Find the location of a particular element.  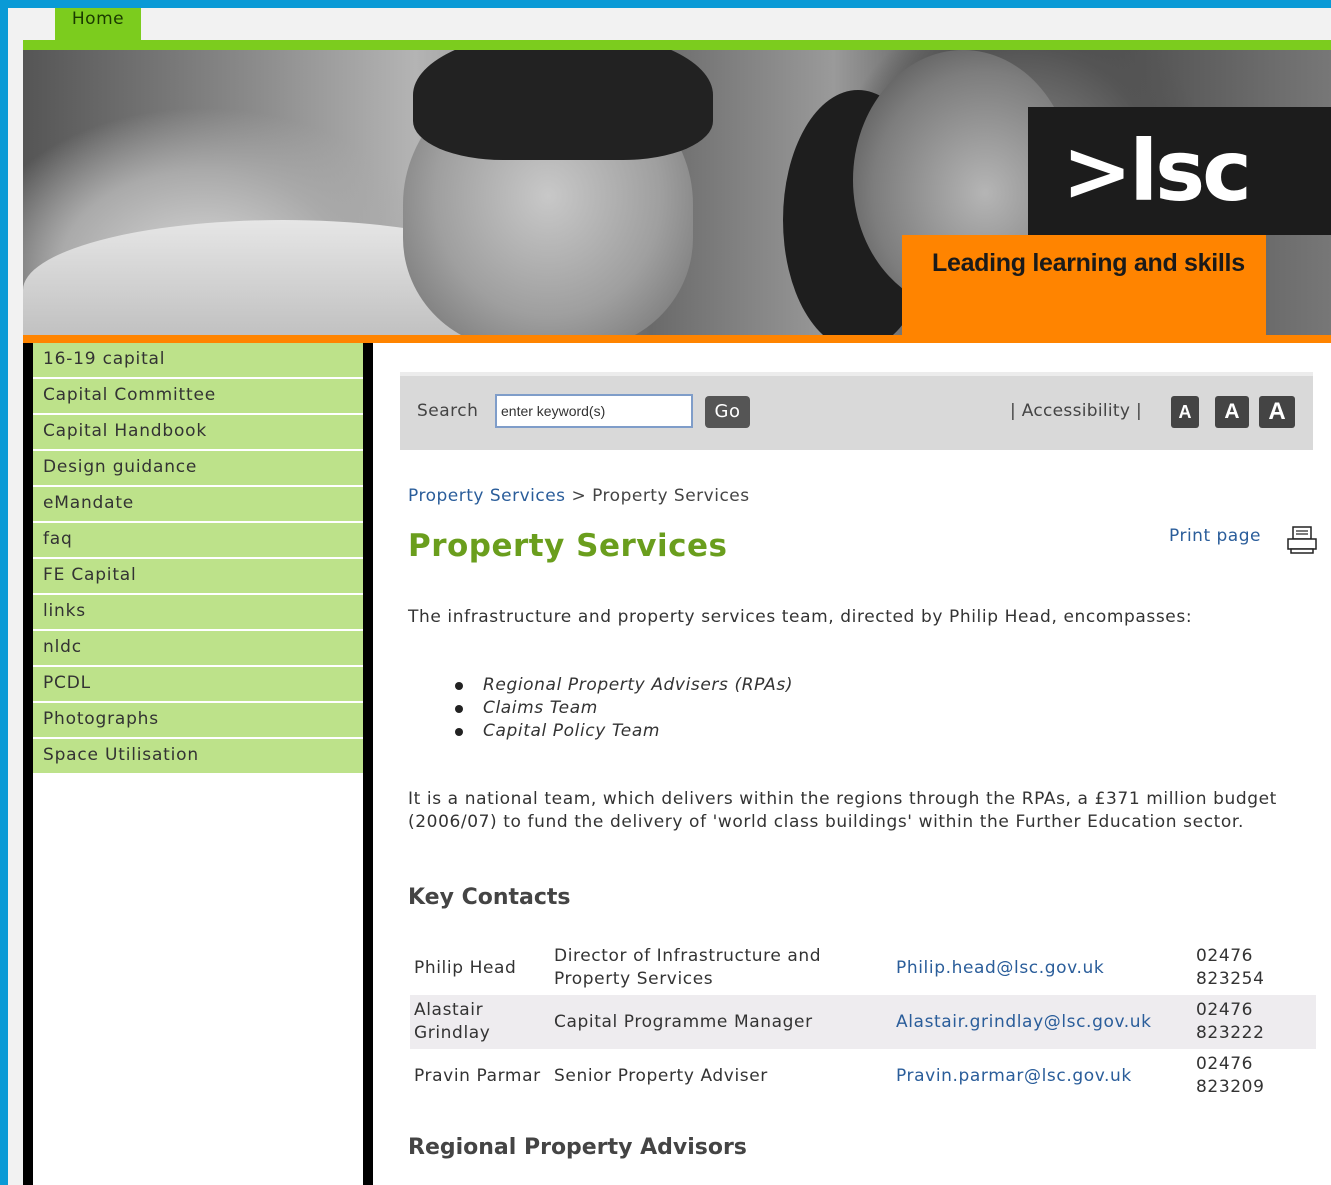

search-label: Search is located at coordinates (448, 411).